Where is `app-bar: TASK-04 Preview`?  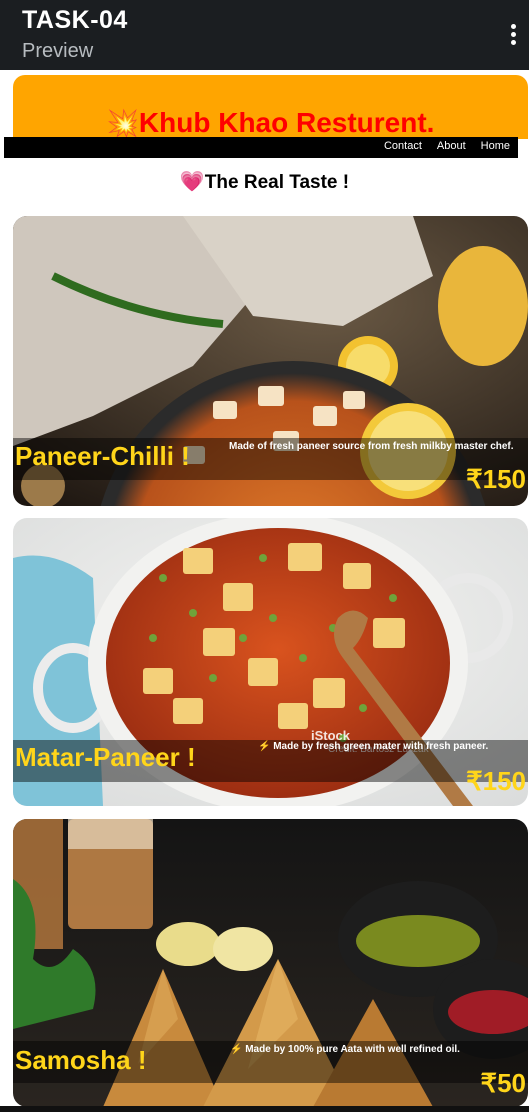
app-bar: TASK-04 Preview is located at coordinates (264, 35).